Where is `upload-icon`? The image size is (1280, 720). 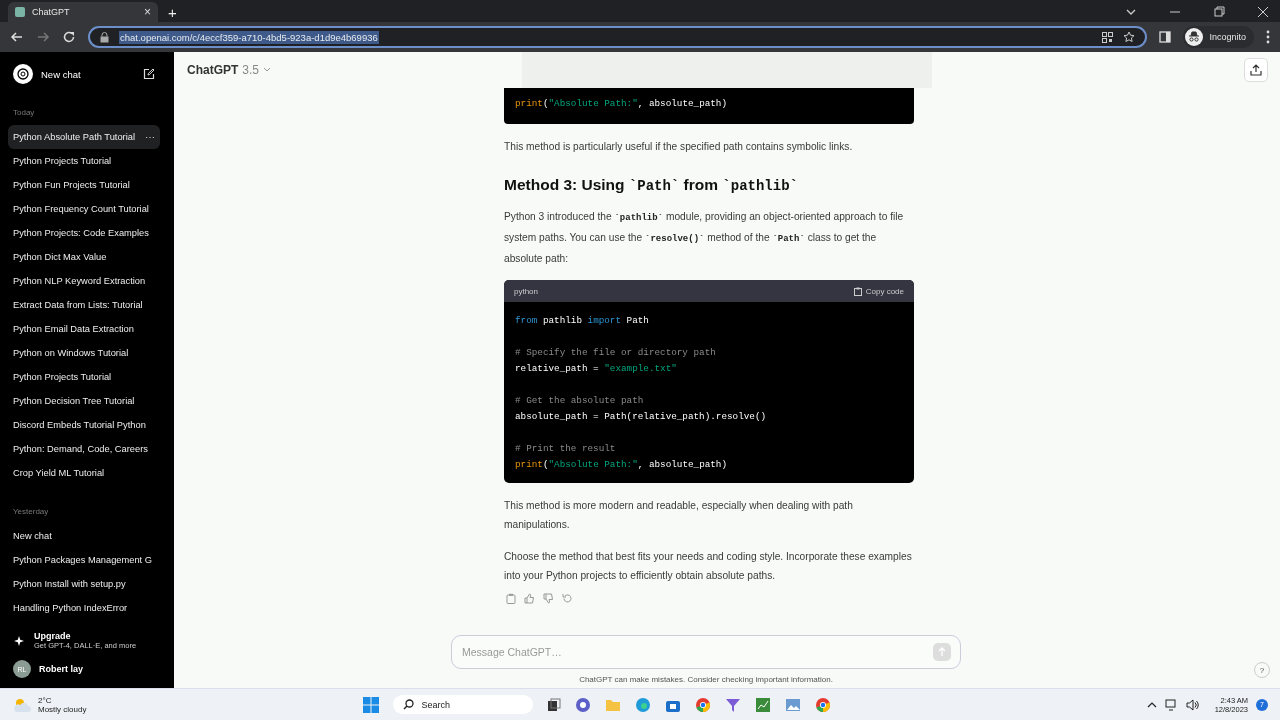 upload-icon is located at coordinates (1256, 70).